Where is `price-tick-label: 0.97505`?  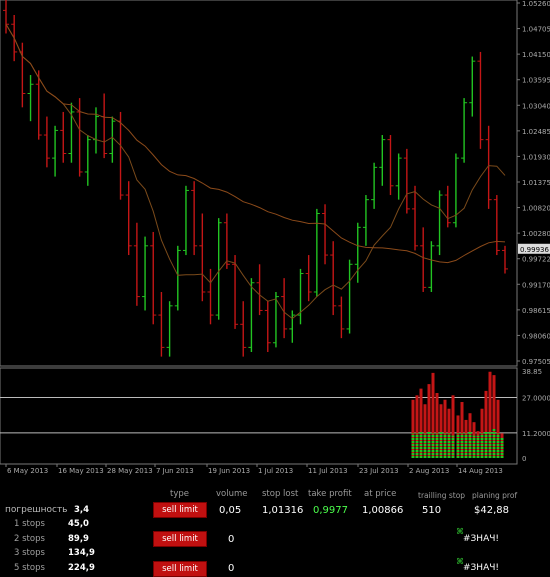
price-tick-label: 0.97505 is located at coordinates (536, 362).